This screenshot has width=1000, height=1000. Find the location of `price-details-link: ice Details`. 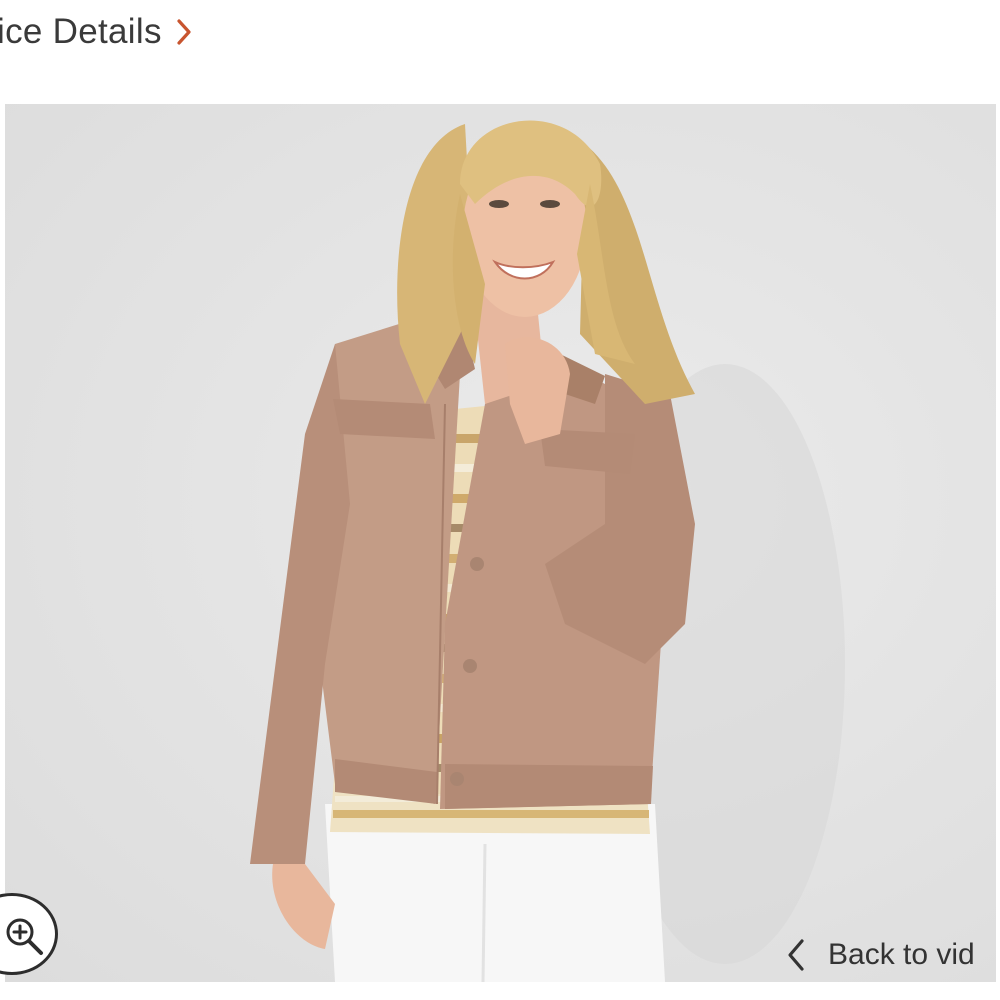

price-details-link: ice Details is located at coordinates (96, 32).